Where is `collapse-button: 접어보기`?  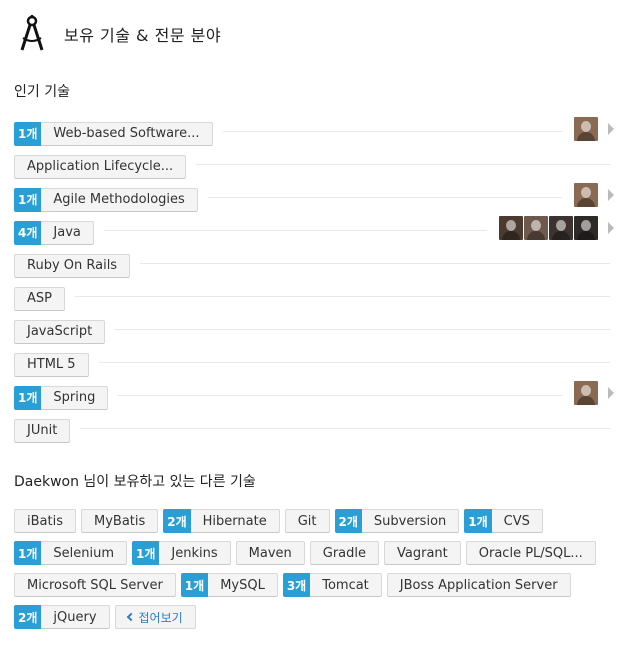
collapse-button: 접어보기 is located at coordinates (155, 617).